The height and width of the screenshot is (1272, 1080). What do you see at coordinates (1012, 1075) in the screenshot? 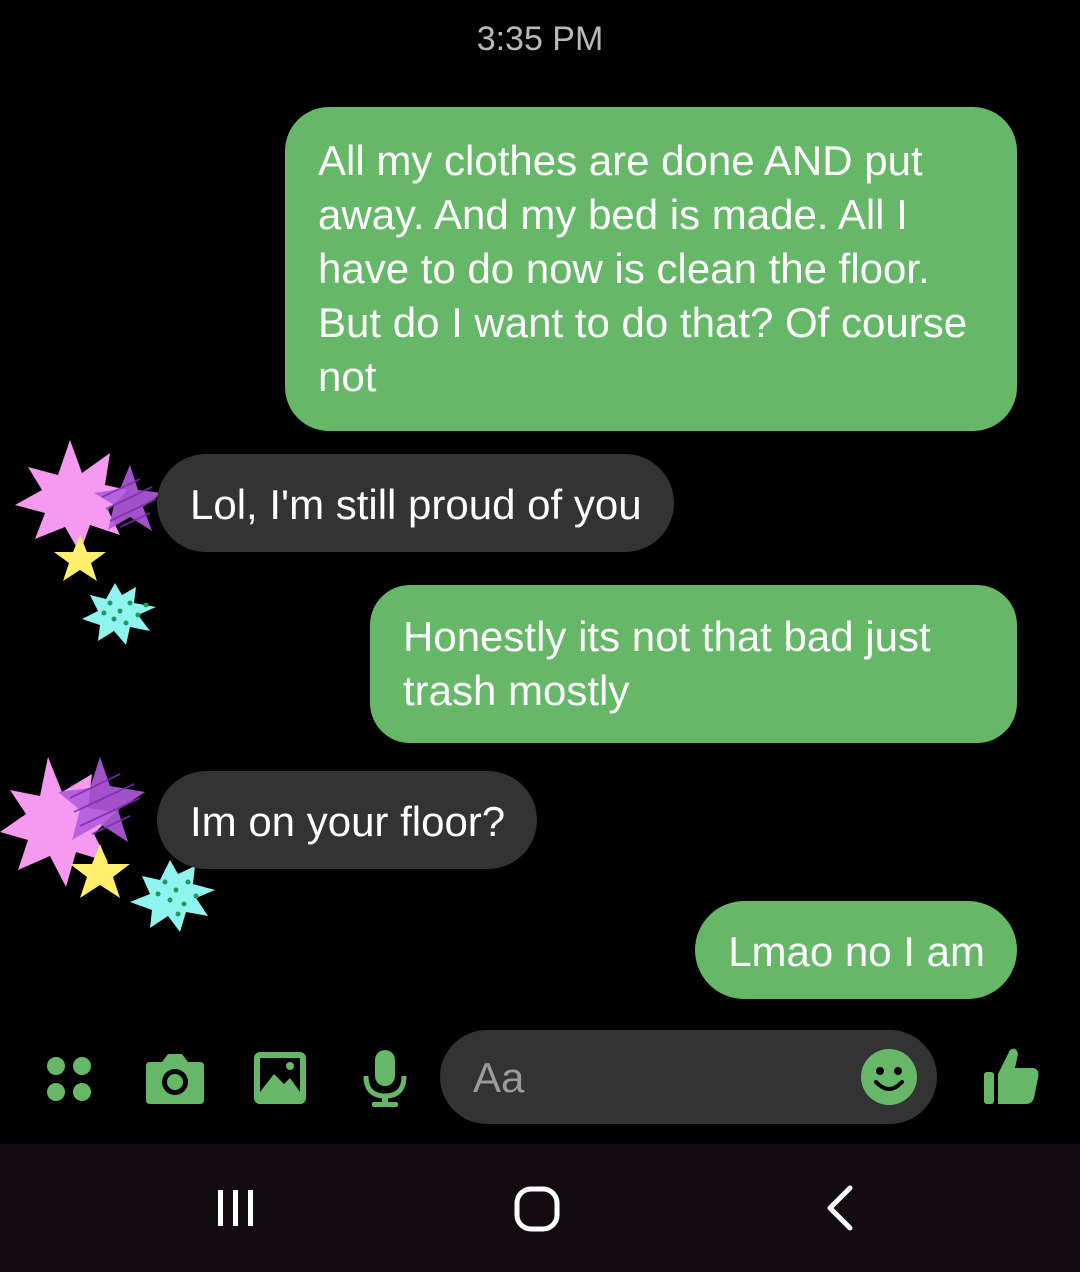
I see `thumbs-up-icon` at bounding box center [1012, 1075].